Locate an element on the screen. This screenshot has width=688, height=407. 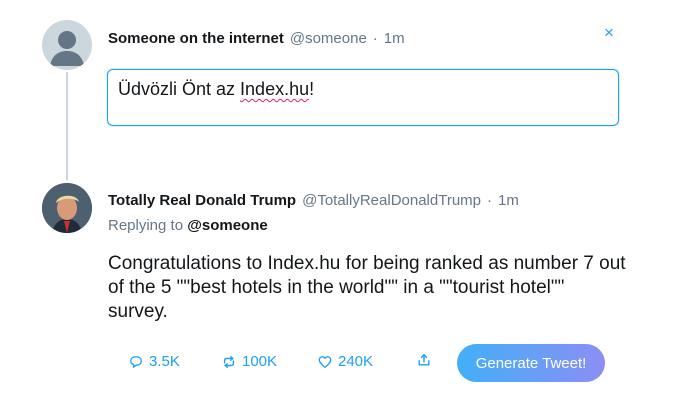
like-button: 240K is located at coordinates (345, 361).